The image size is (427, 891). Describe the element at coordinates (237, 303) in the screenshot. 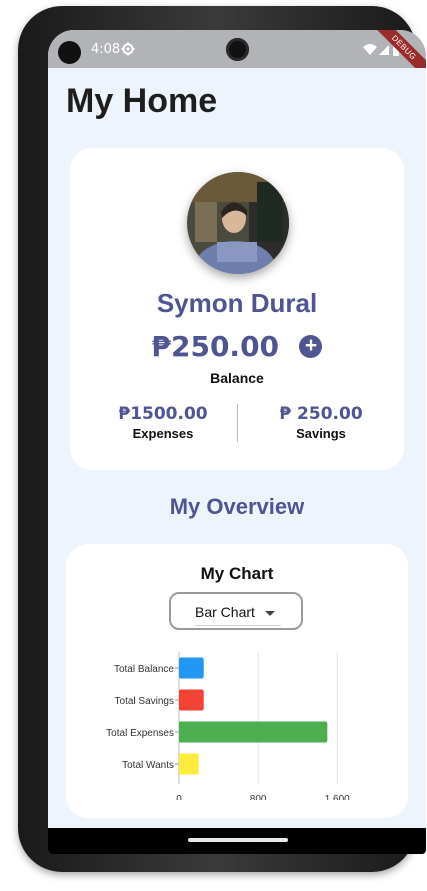

I see `user-name: Symon Dural` at that location.